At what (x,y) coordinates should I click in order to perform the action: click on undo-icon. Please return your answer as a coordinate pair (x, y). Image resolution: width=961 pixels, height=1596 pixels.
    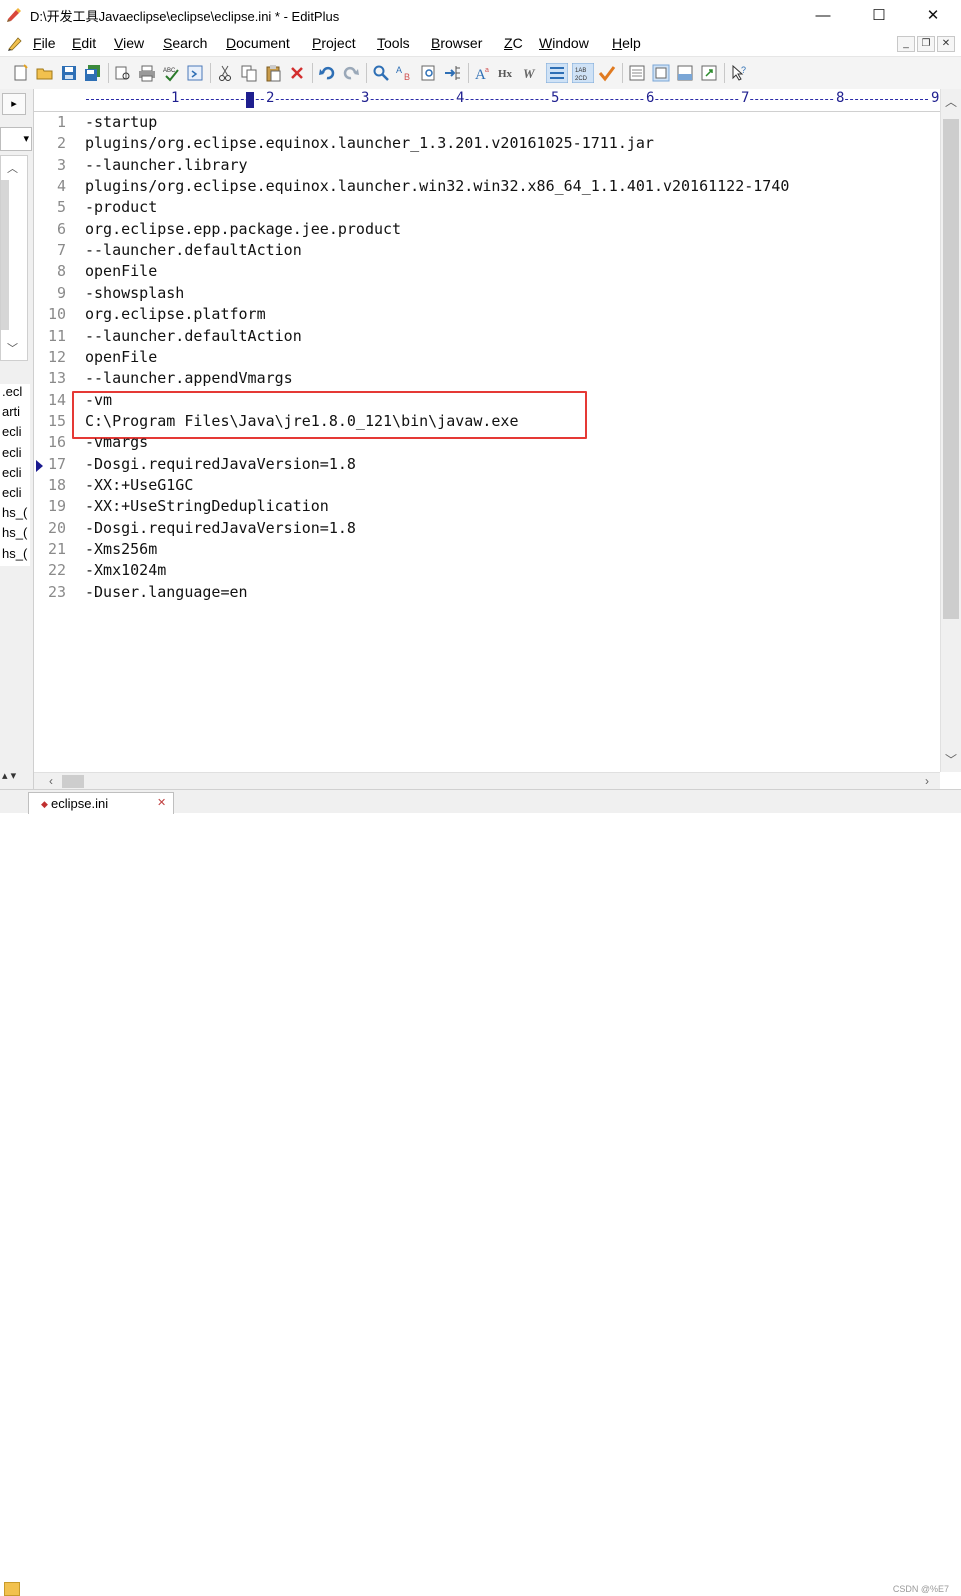
    Looking at the image, I should click on (327, 73).